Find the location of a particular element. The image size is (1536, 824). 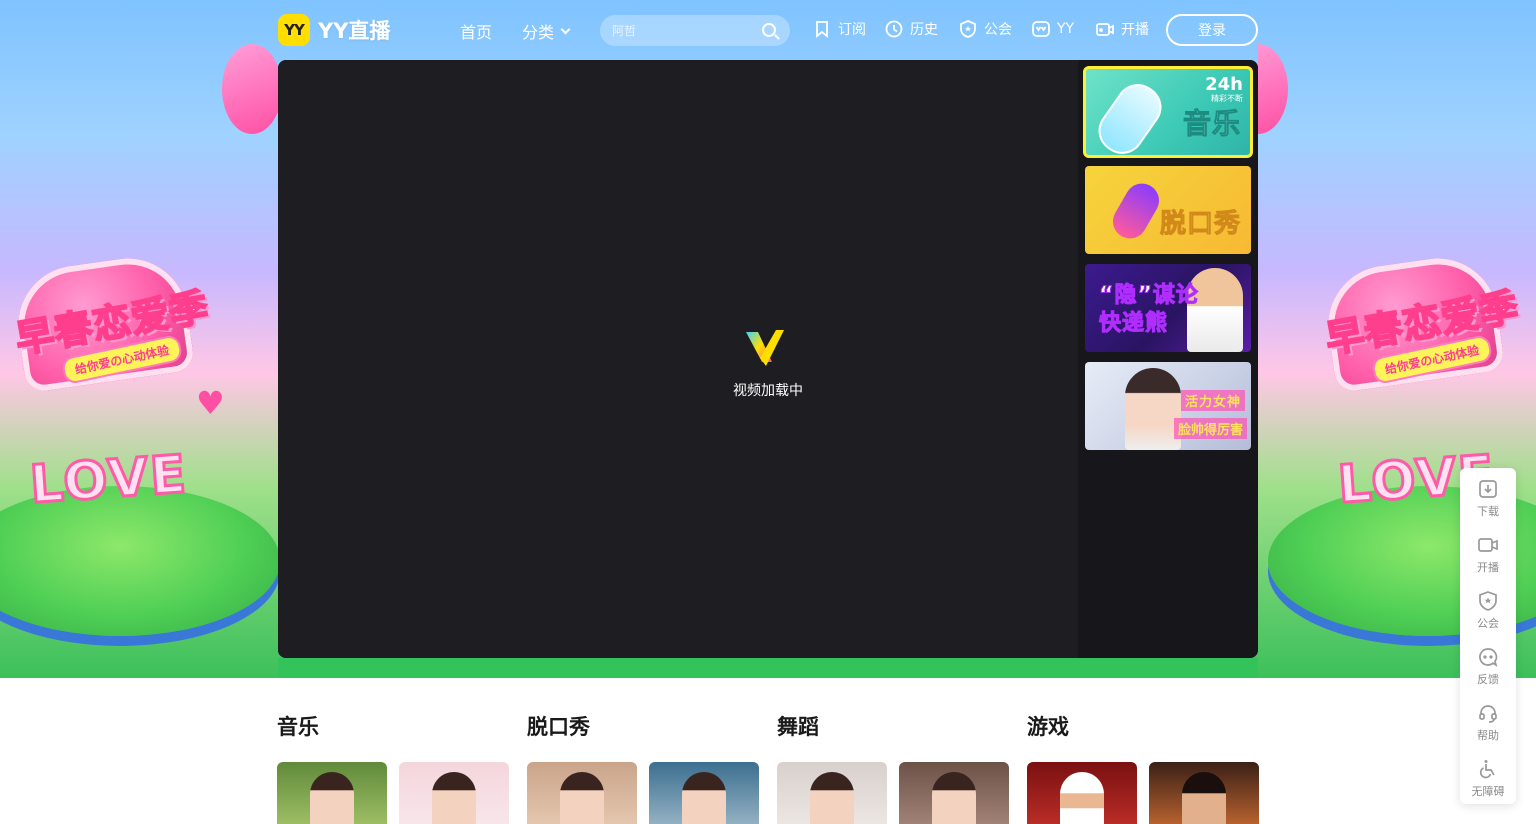

nav-category: 分类 is located at coordinates (546, 31).